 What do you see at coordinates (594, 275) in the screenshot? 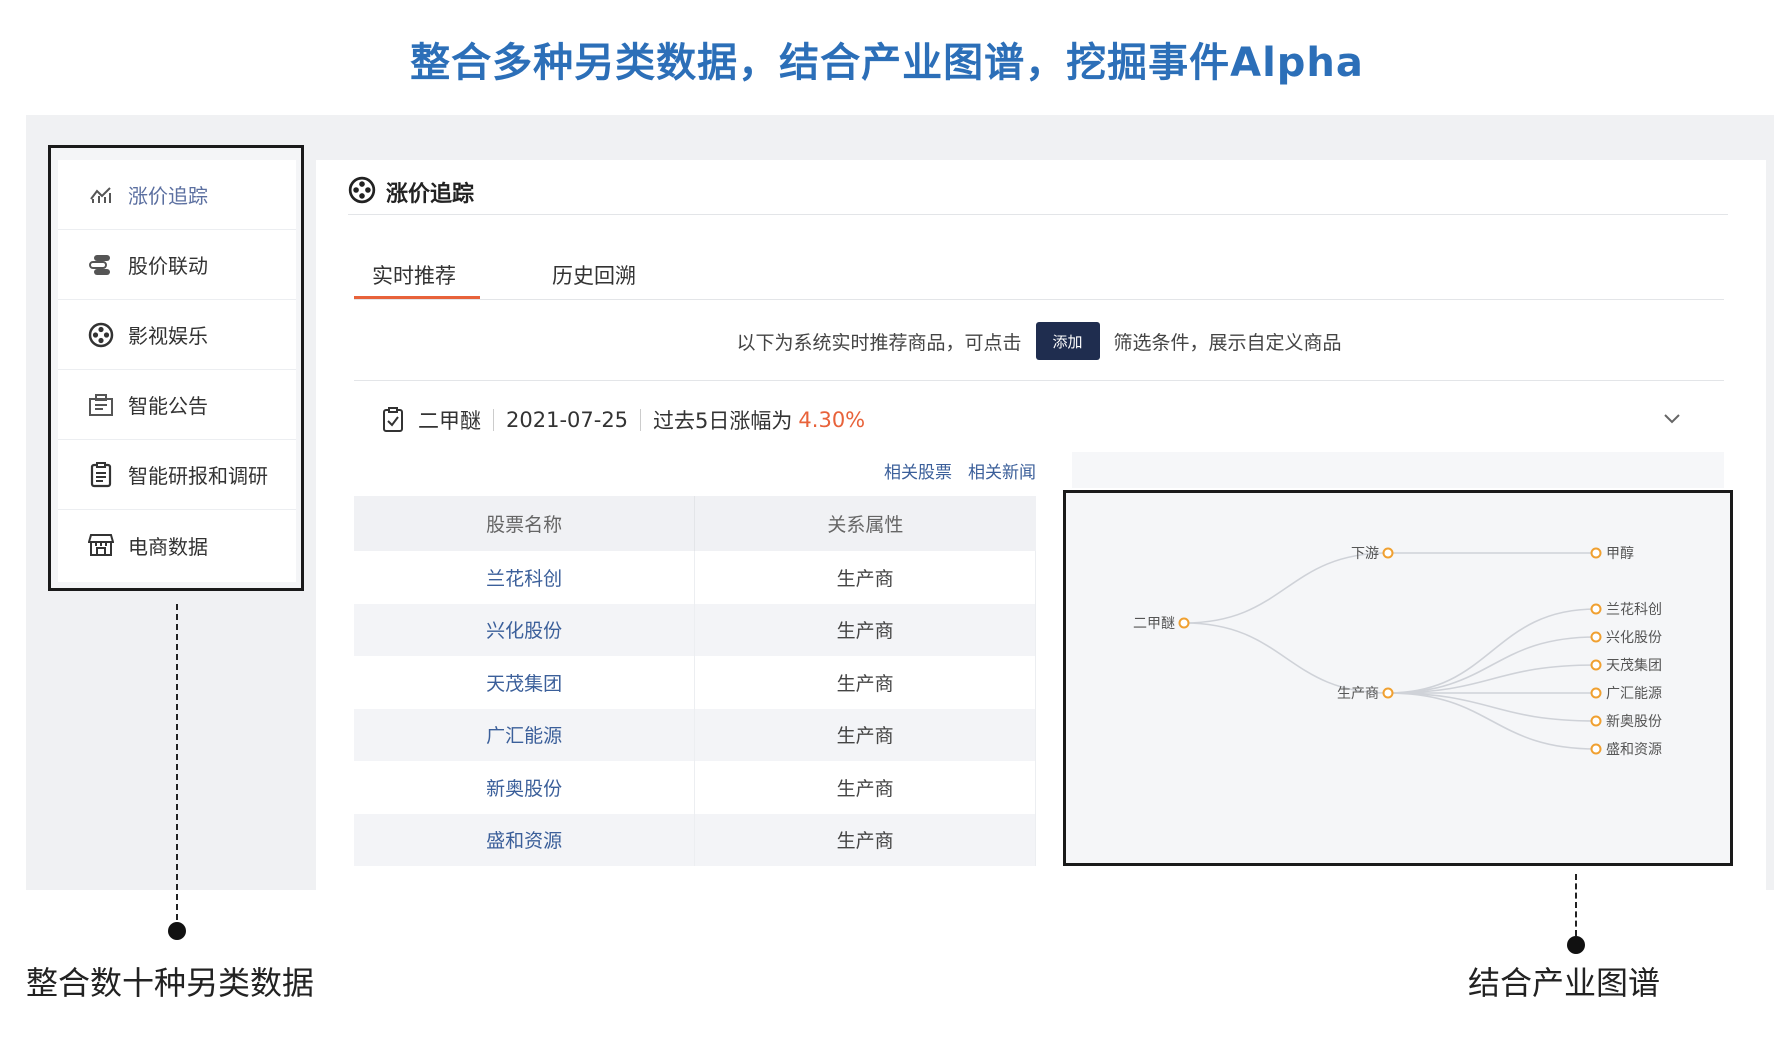
I see `tab-history: 历史回溯` at bounding box center [594, 275].